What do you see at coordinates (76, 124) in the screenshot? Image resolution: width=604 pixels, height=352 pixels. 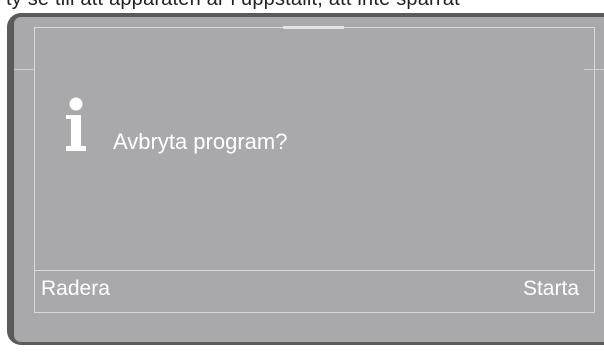 I see `info-icon` at bounding box center [76, 124].